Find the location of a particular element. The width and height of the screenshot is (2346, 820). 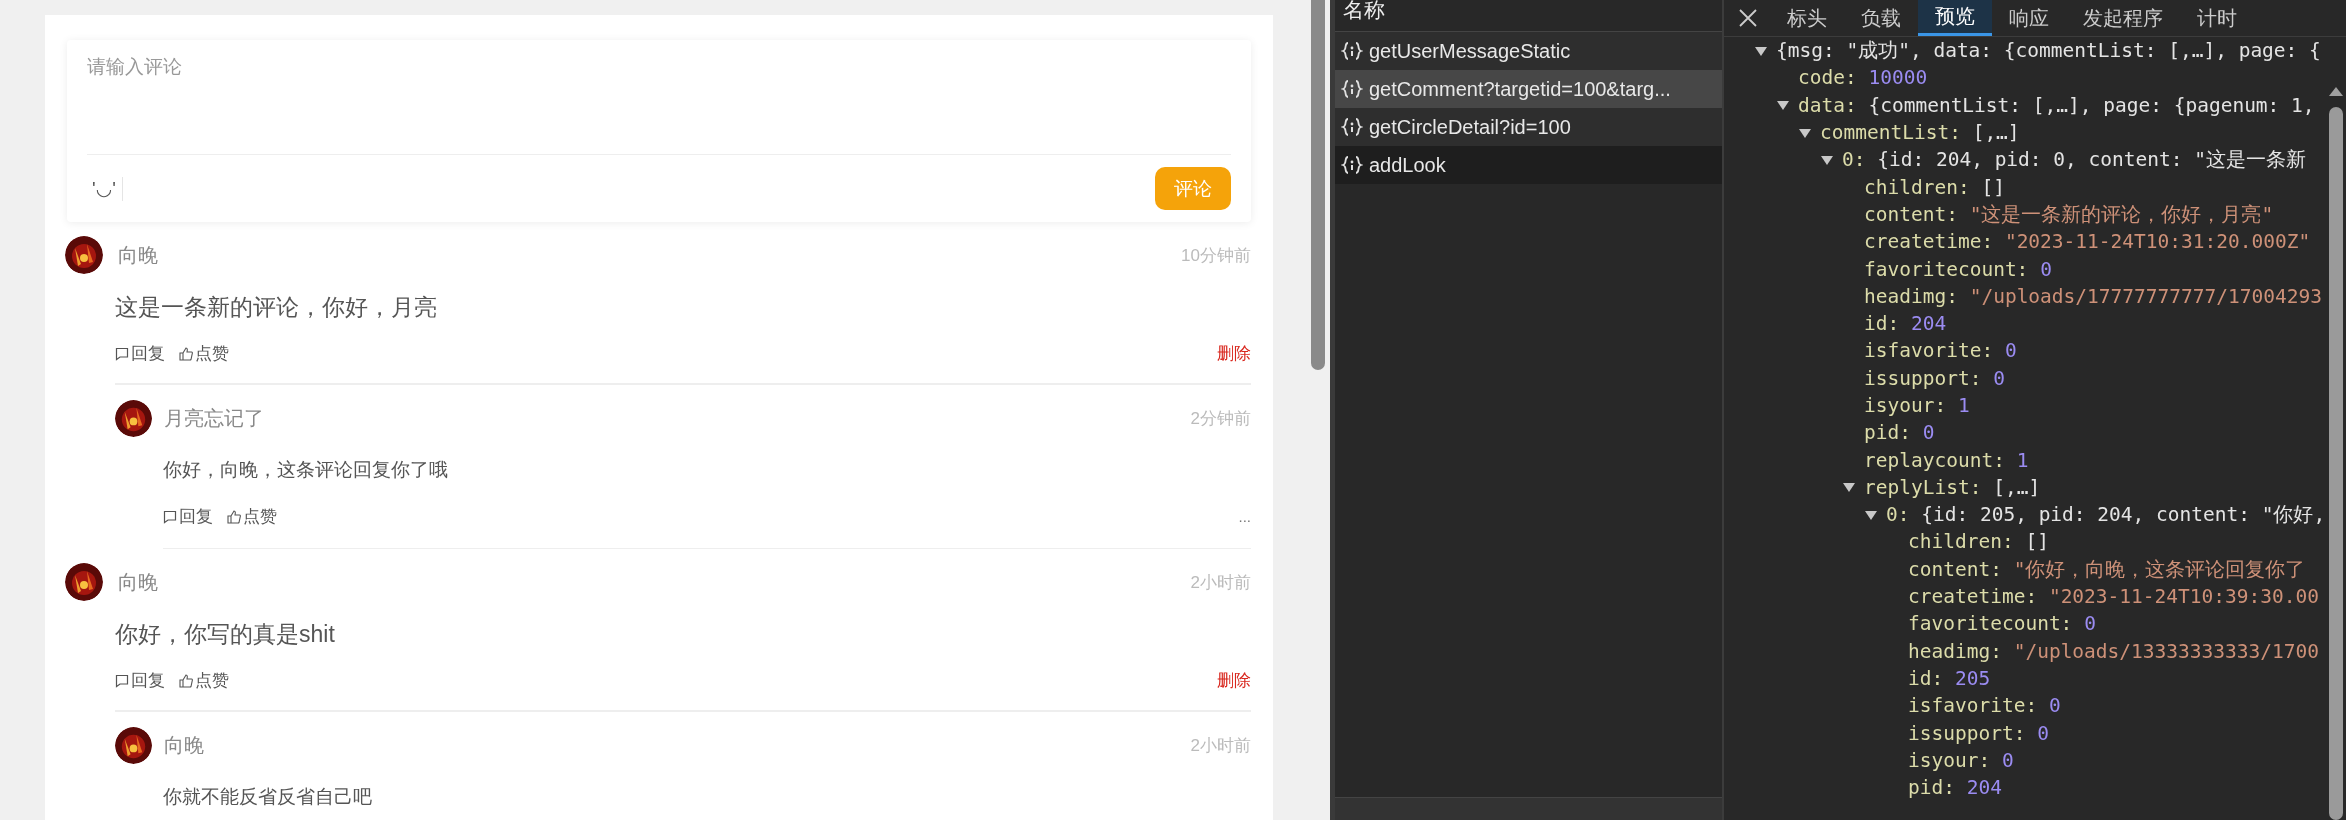

scroll-up-icon is located at coordinates (2336, 91).